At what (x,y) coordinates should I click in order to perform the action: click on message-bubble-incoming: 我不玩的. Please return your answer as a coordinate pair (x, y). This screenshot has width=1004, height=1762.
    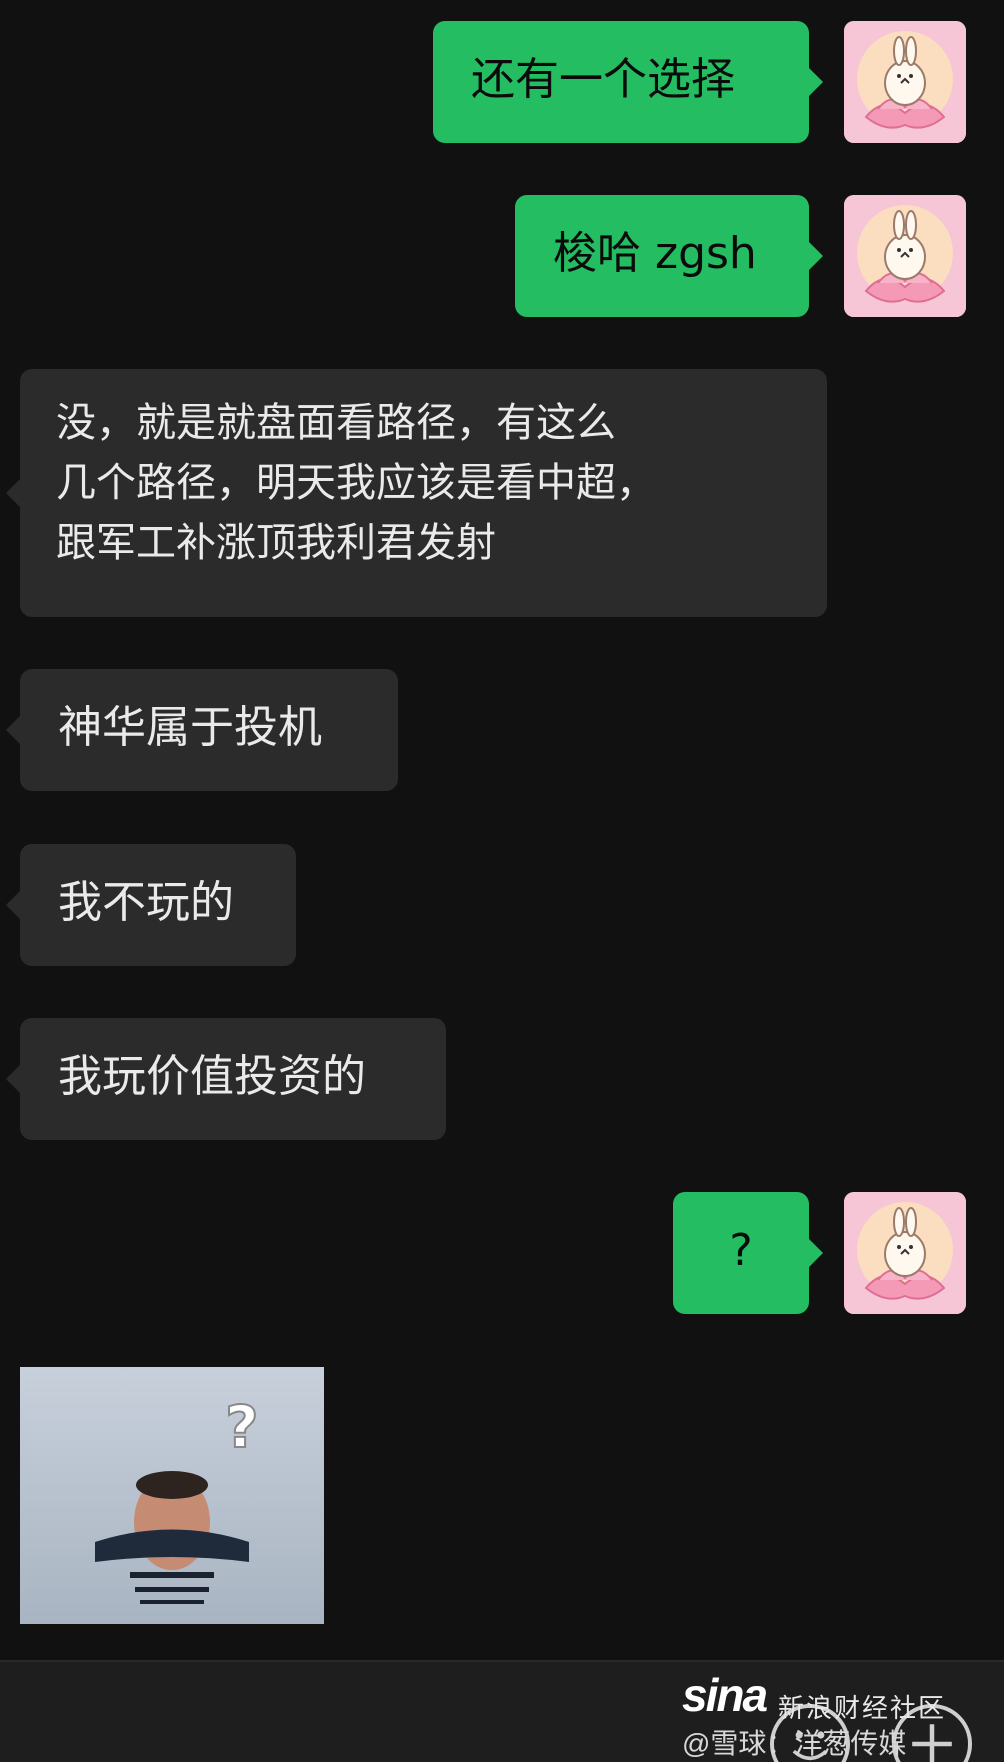
    Looking at the image, I should click on (151, 905).